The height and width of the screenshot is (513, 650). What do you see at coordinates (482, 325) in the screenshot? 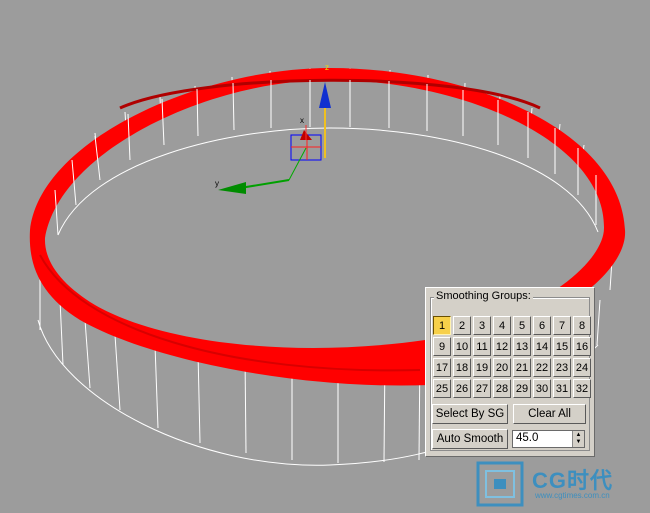
I see `smoothing-group-button-3: 3` at bounding box center [482, 325].